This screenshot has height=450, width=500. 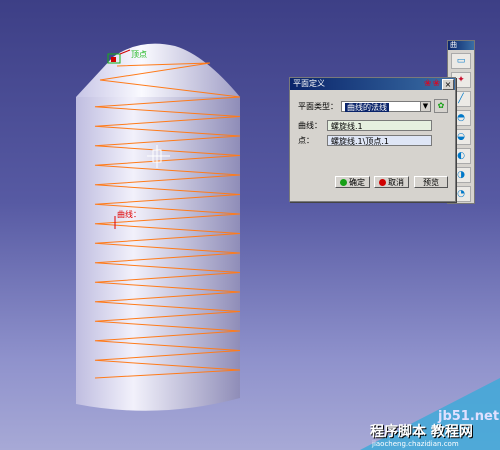 I want to click on watermark-url: jiaocheng.chazidian.com, so click(x=415, y=444).